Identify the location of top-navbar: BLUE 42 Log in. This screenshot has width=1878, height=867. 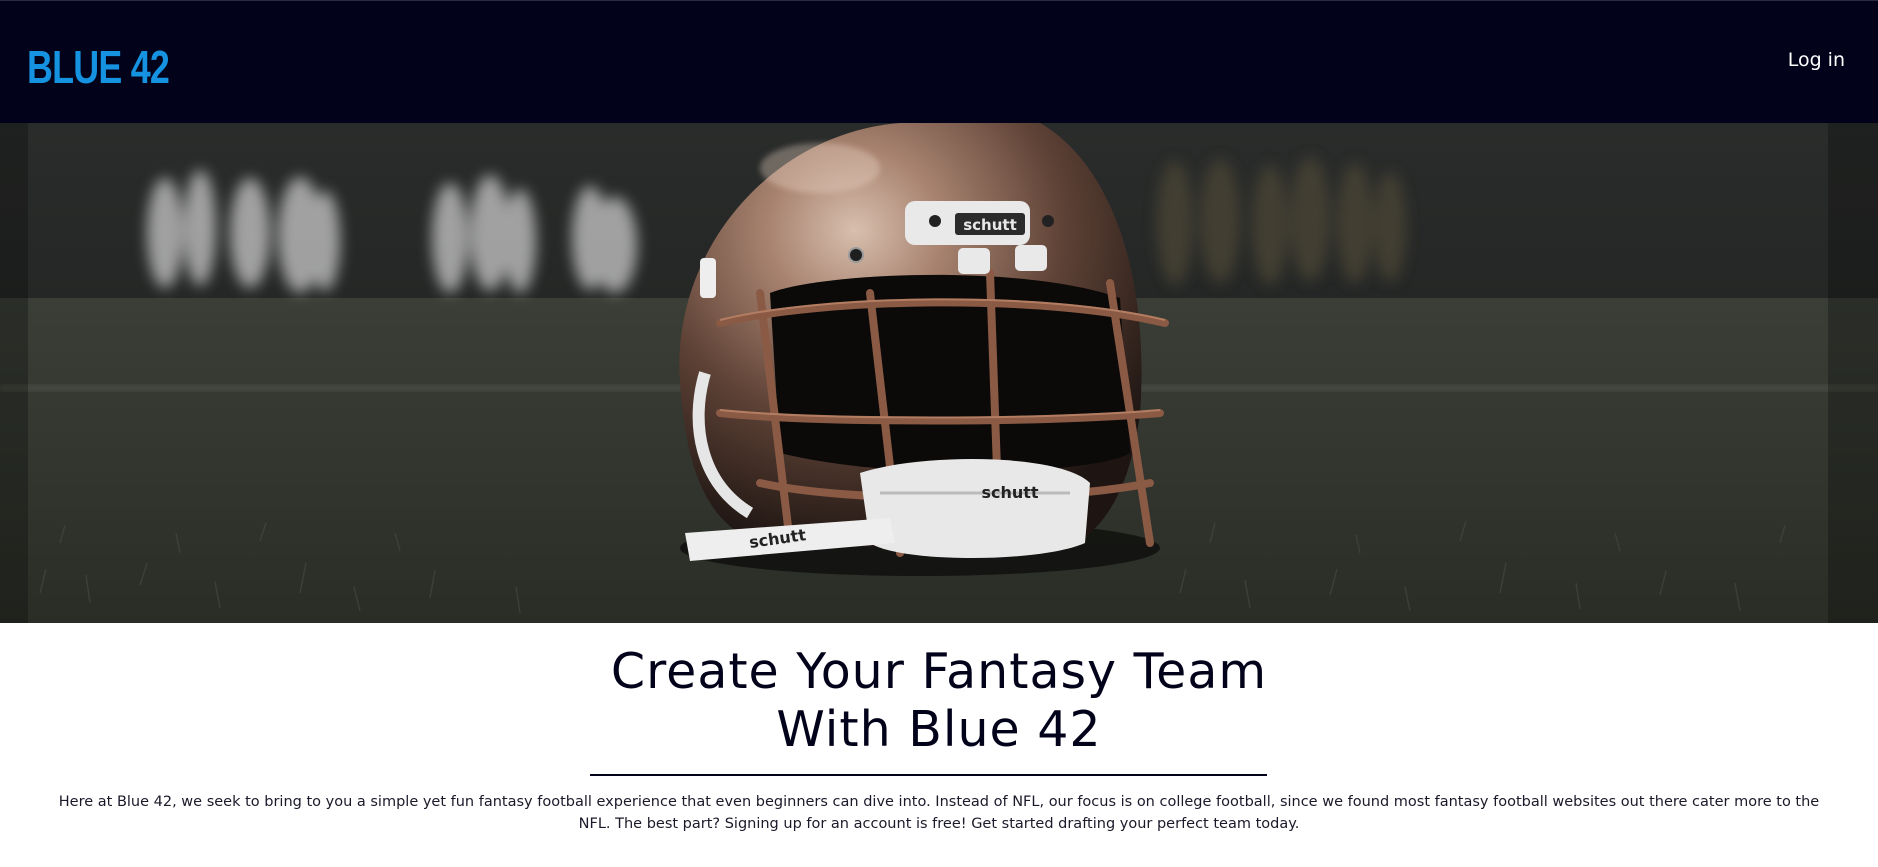
(939, 61).